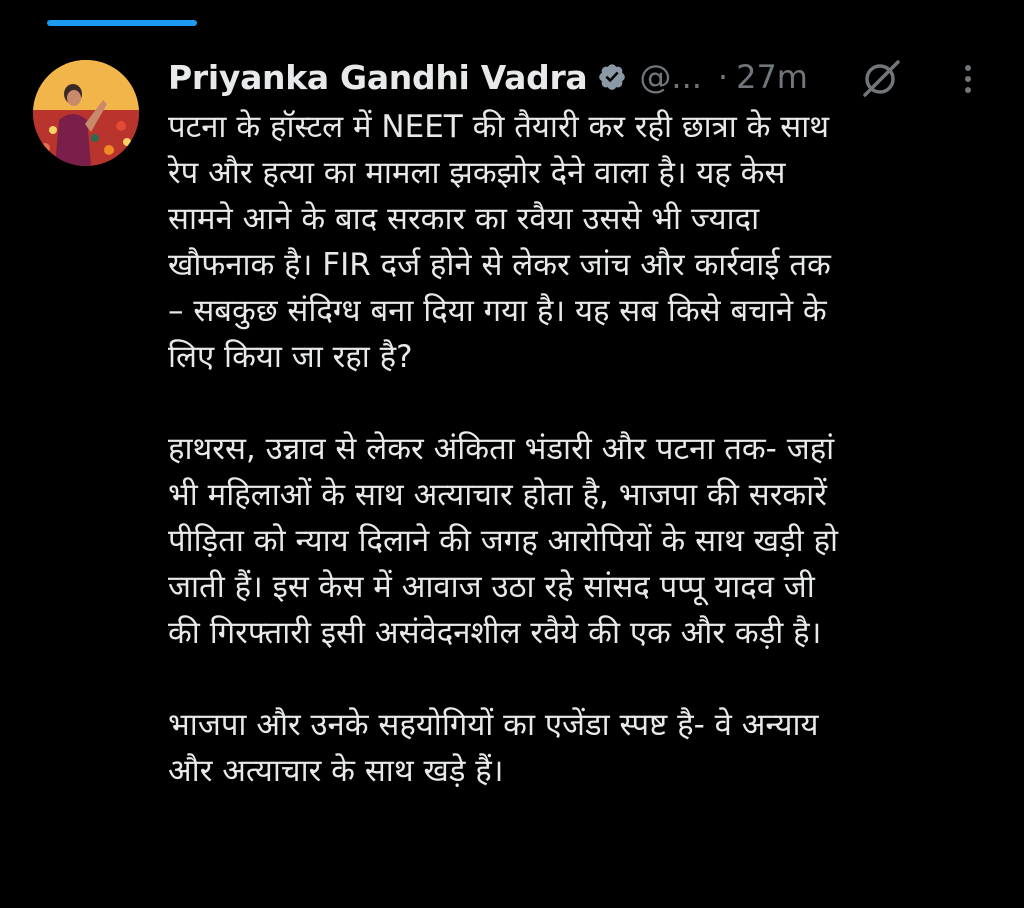  What do you see at coordinates (122, 23) in the screenshot?
I see `active-tab-indicator` at bounding box center [122, 23].